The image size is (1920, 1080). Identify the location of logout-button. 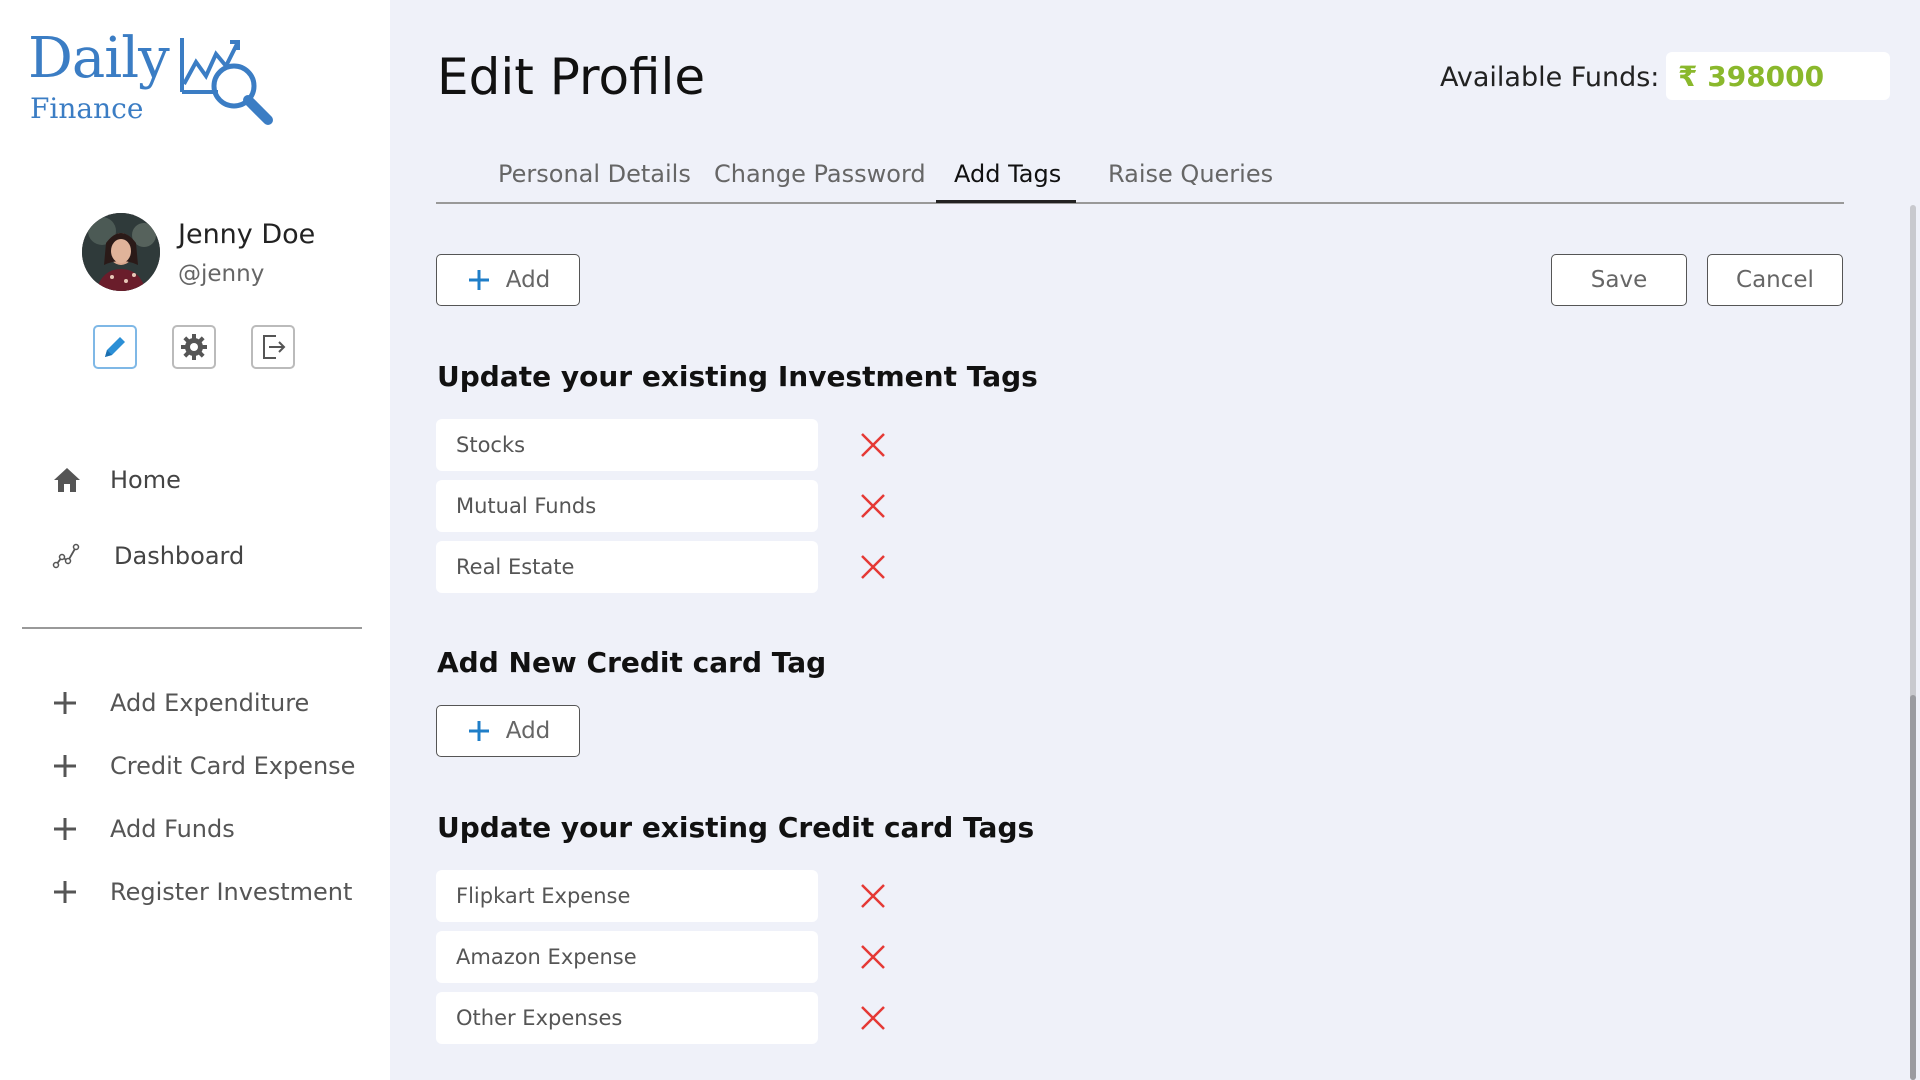
(273, 347).